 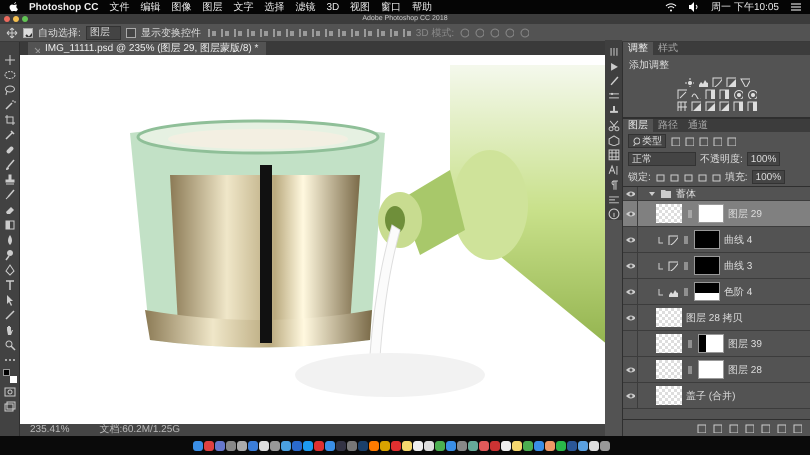 I want to click on foreground-swatch, so click(x=6, y=372).